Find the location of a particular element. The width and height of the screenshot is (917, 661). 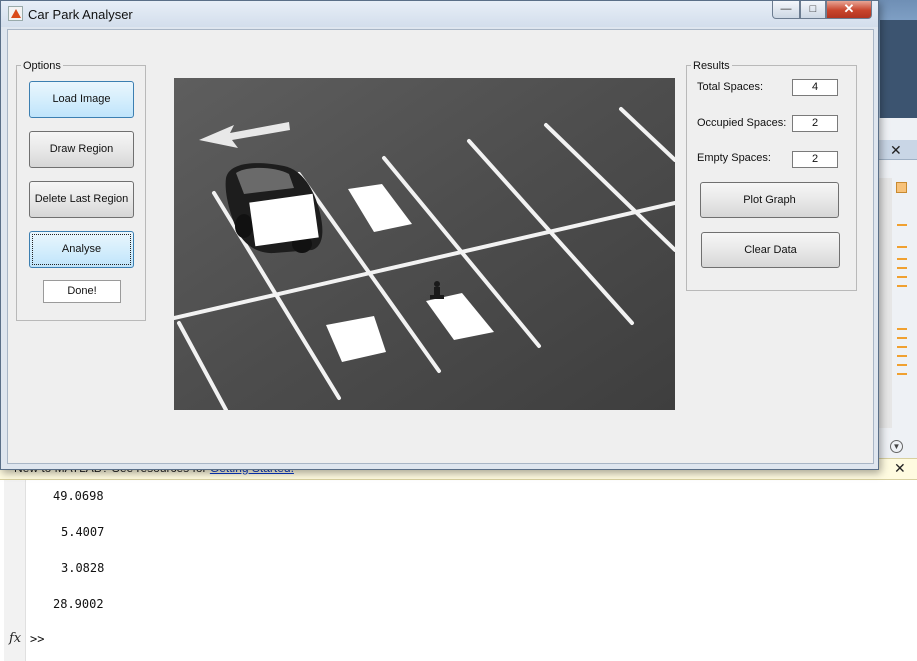

close-button: ✕ is located at coordinates (849, 10).